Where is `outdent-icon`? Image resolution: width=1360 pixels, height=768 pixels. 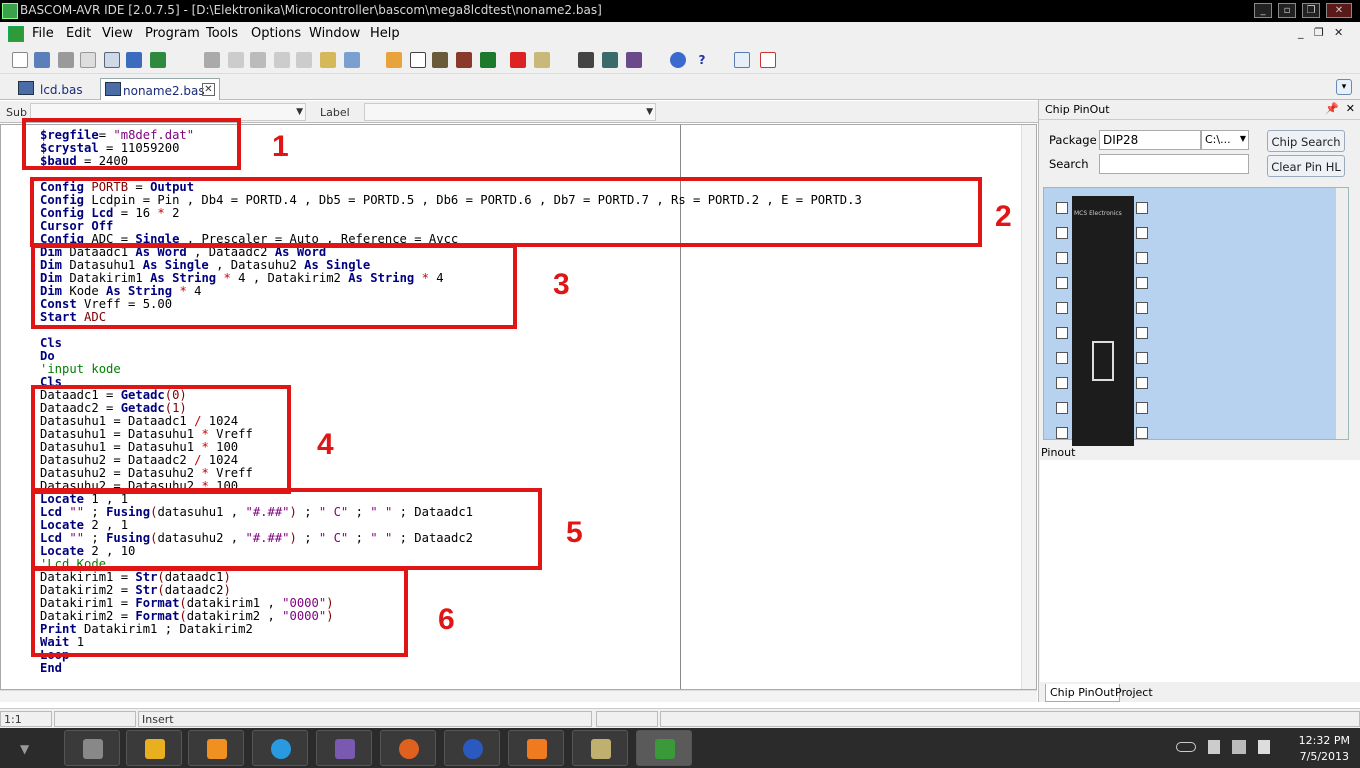
outdent-icon is located at coordinates (304, 60).